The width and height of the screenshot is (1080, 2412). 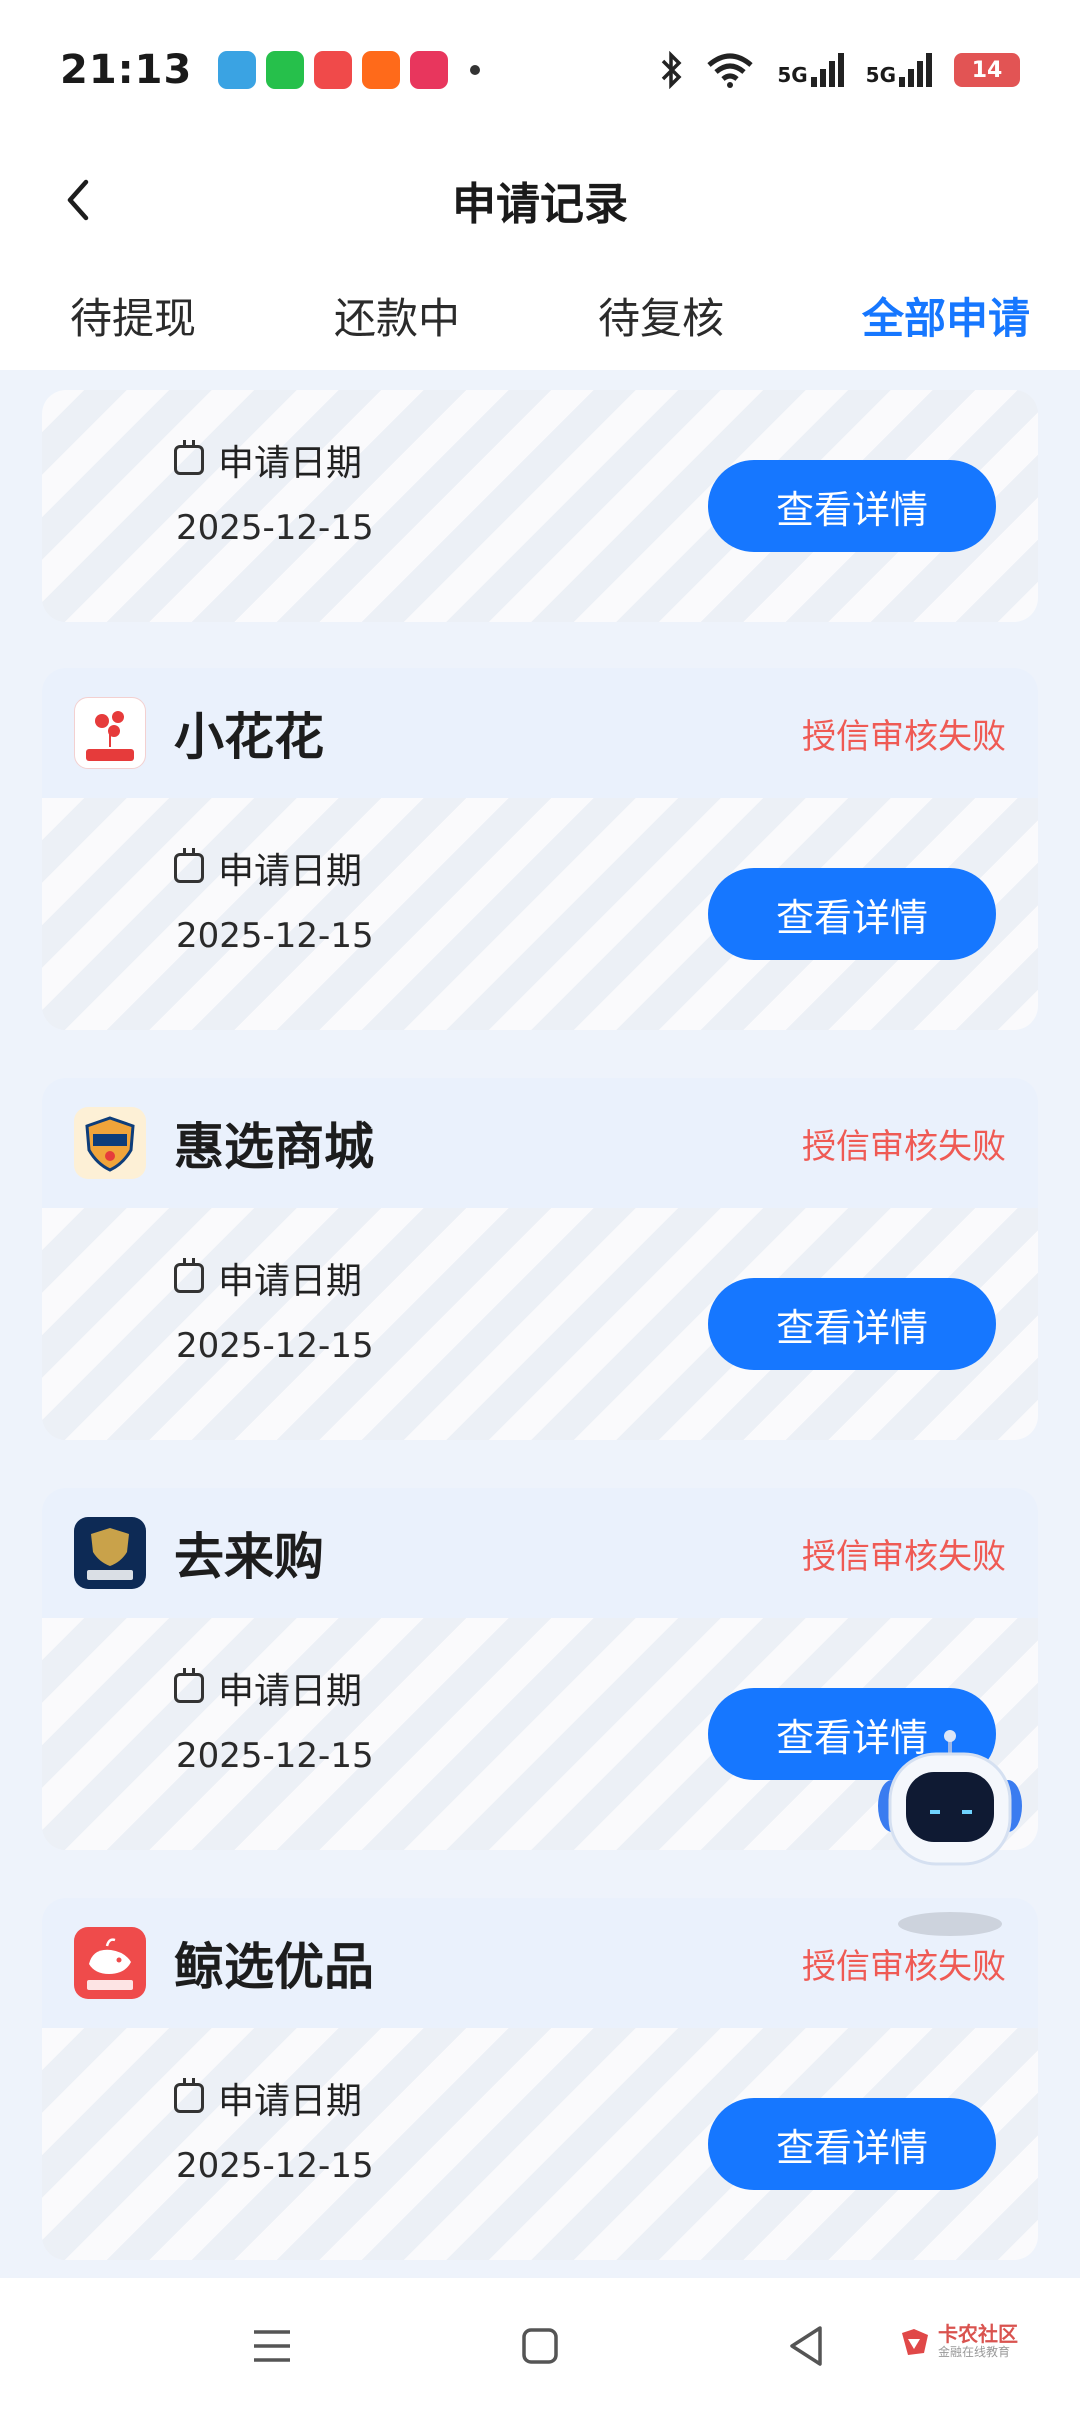 I want to click on more-notifications-icon, so click(x=475, y=70).